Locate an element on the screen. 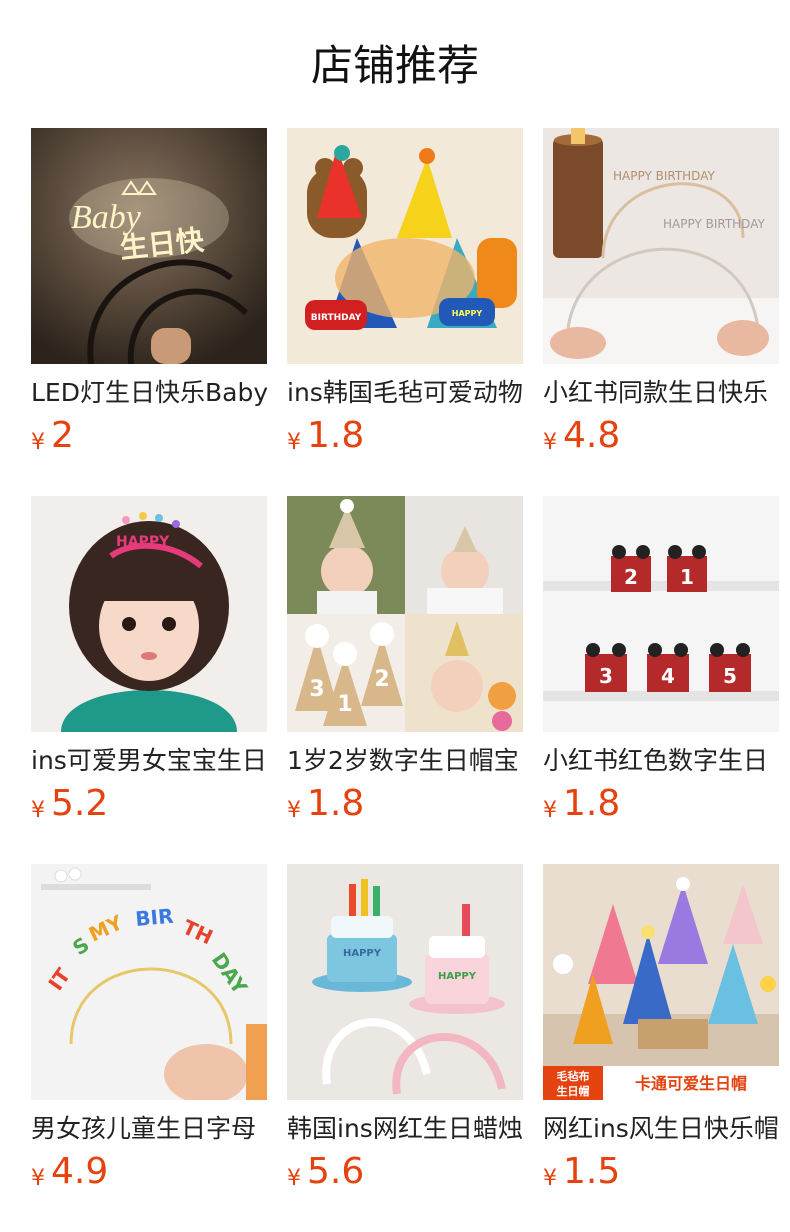 The image size is (790, 1232). product-card: 毛毡布 生日帽 卡通可爱生日帽 网红ins风生日快乐帽 ¥1.5 is located at coordinates (661, 1034).